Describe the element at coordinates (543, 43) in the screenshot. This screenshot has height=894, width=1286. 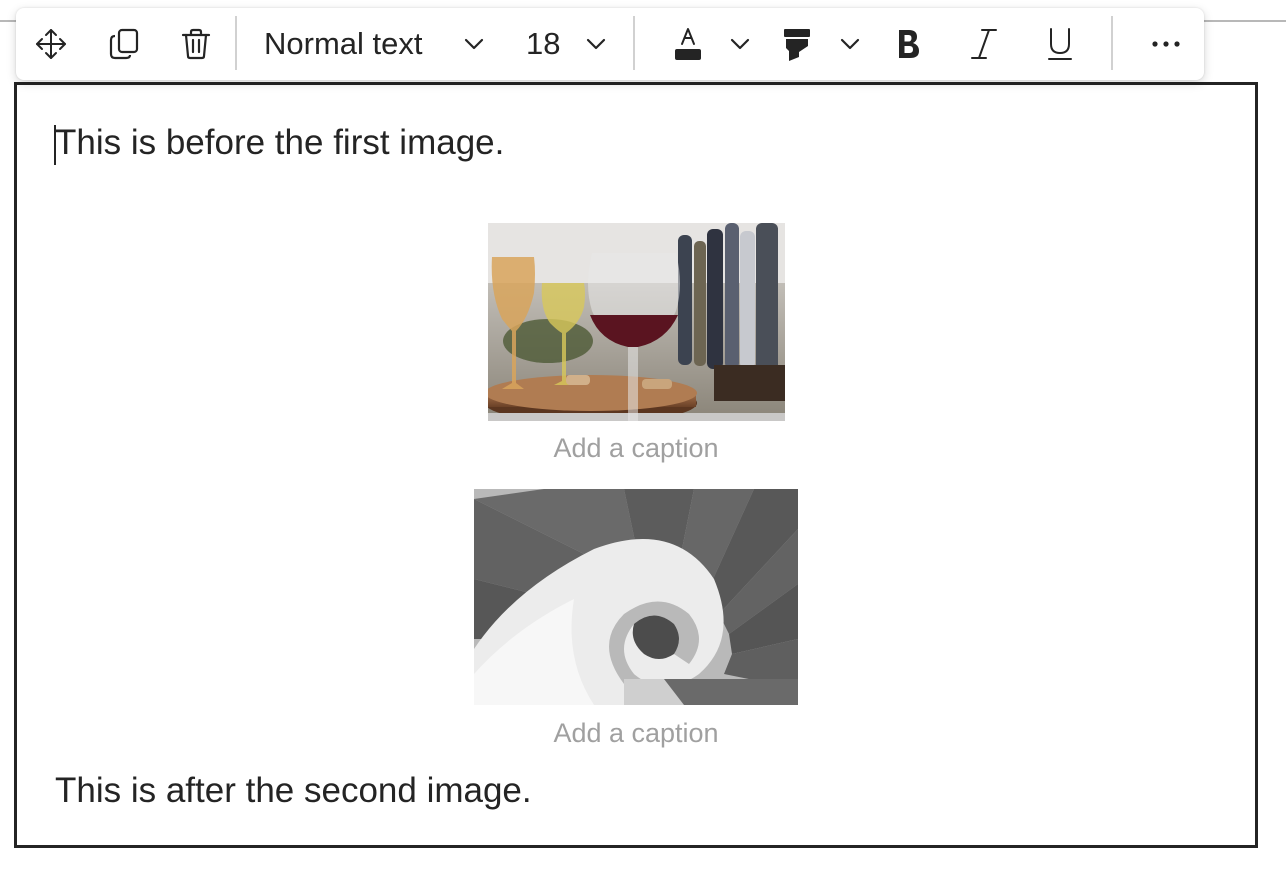
I see `font-size-value: 18` at that location.